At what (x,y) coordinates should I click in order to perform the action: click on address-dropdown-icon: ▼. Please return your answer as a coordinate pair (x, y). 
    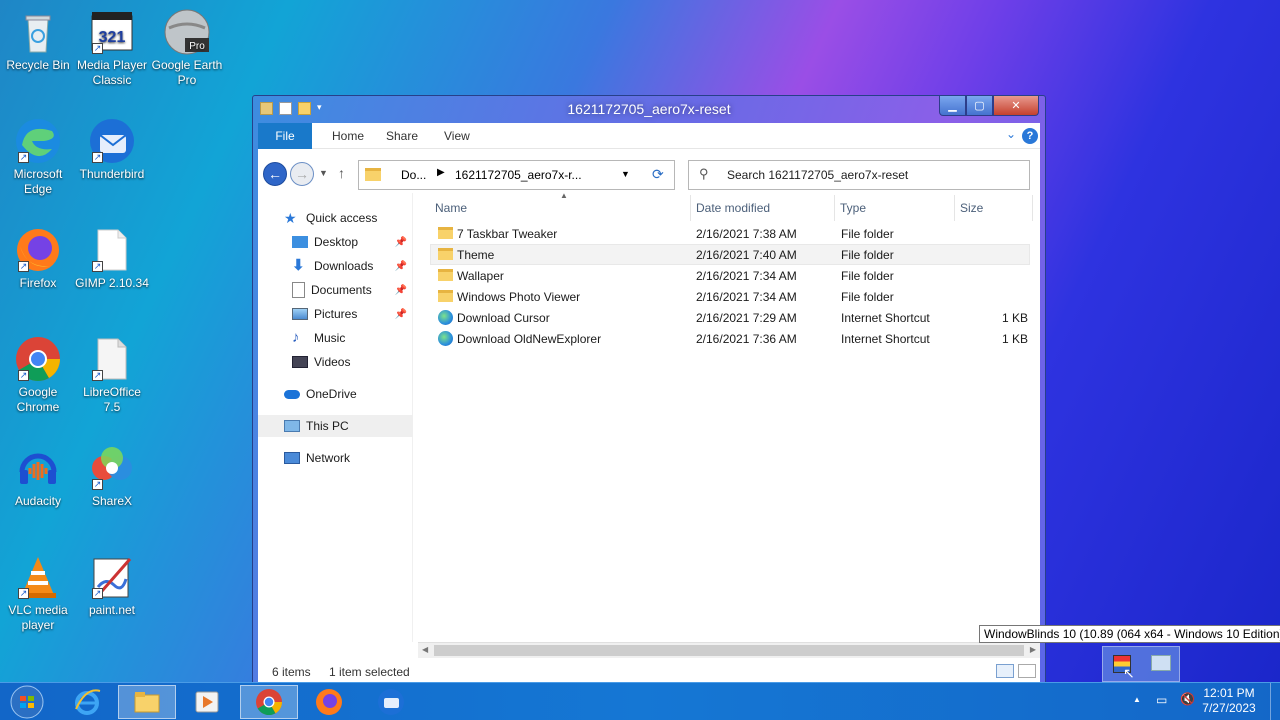
    Looking at the image, I should click on (625, 174).